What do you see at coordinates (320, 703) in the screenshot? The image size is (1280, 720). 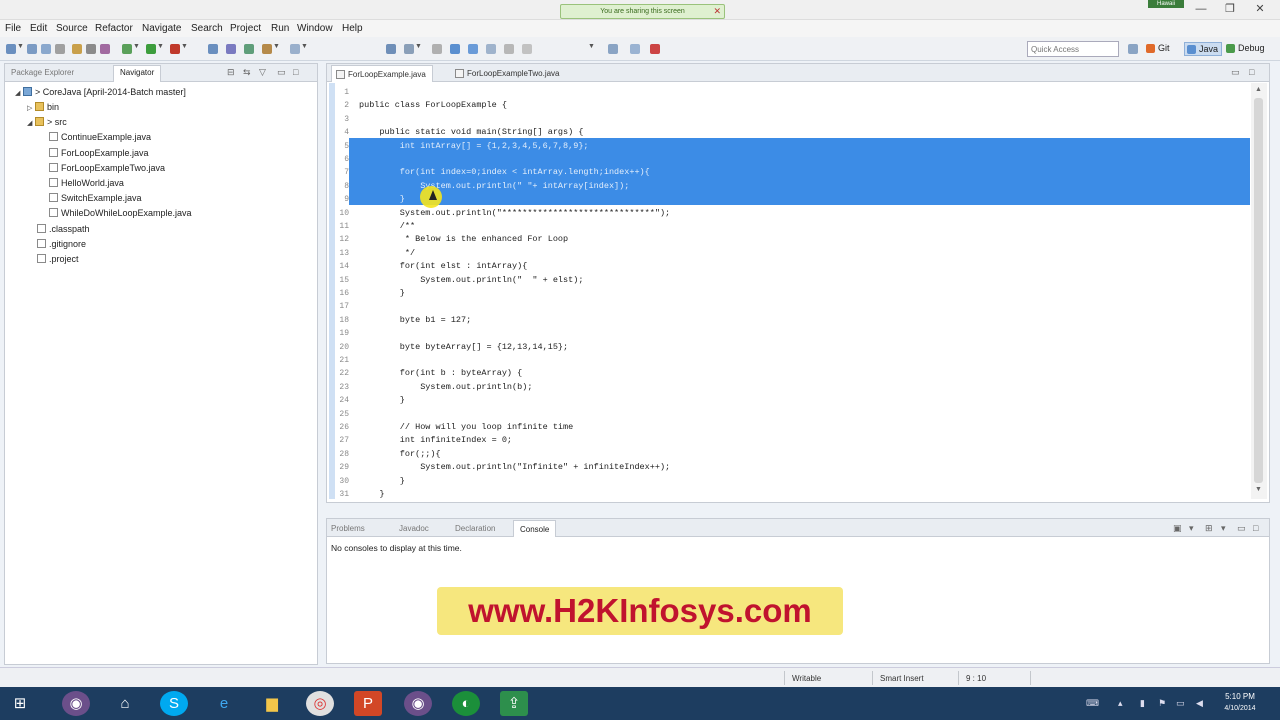 I see `chrome-icon: ◎` at bounding box center [320, 703].